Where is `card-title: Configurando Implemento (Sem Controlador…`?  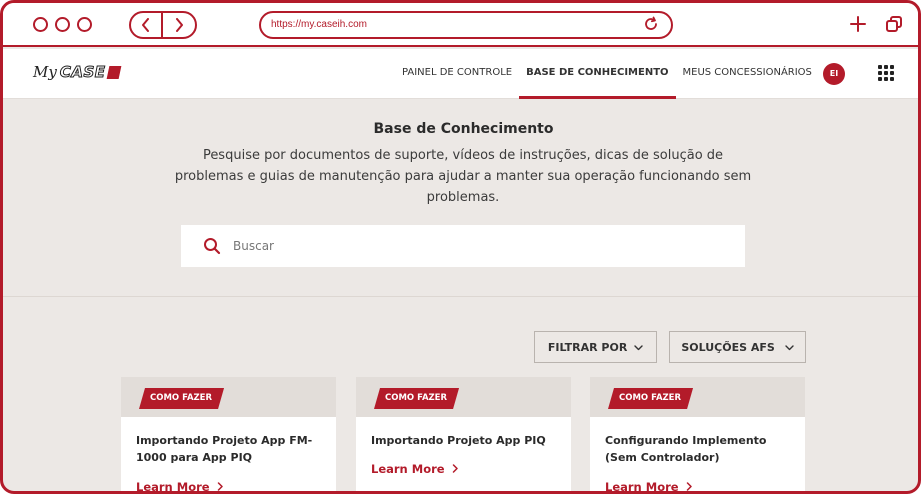
card-title: Configurando Implemento (Sem Controlador… is located at coordinates (686, 449).